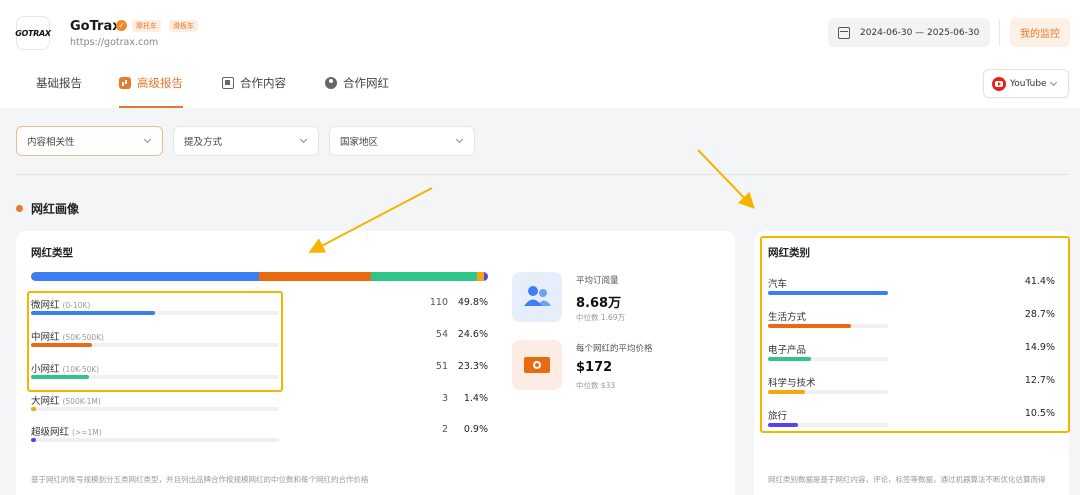  What do you see at coordinates (789, 253) in the screenshot?
I see `card-title: 网红类别` at bounding box center [789, 253].